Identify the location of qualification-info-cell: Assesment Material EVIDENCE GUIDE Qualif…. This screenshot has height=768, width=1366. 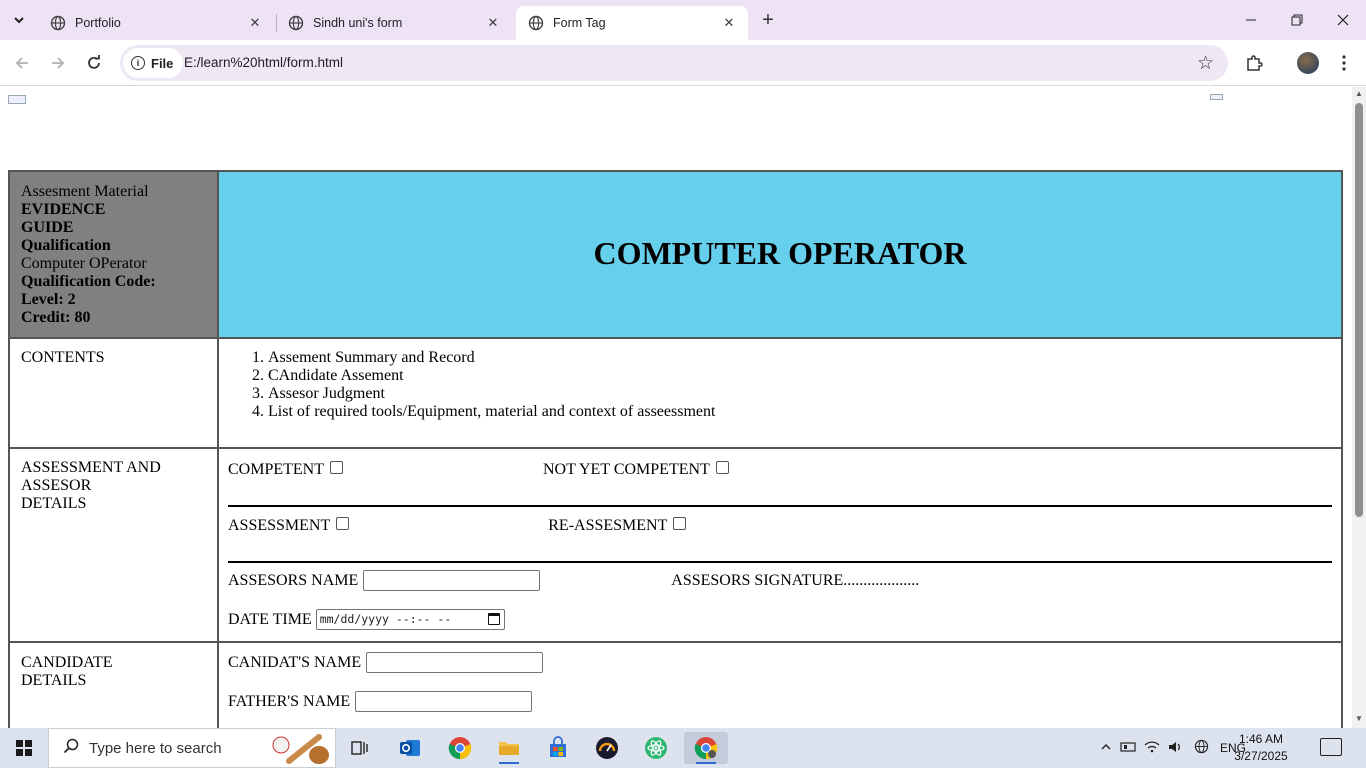
(113, 254).